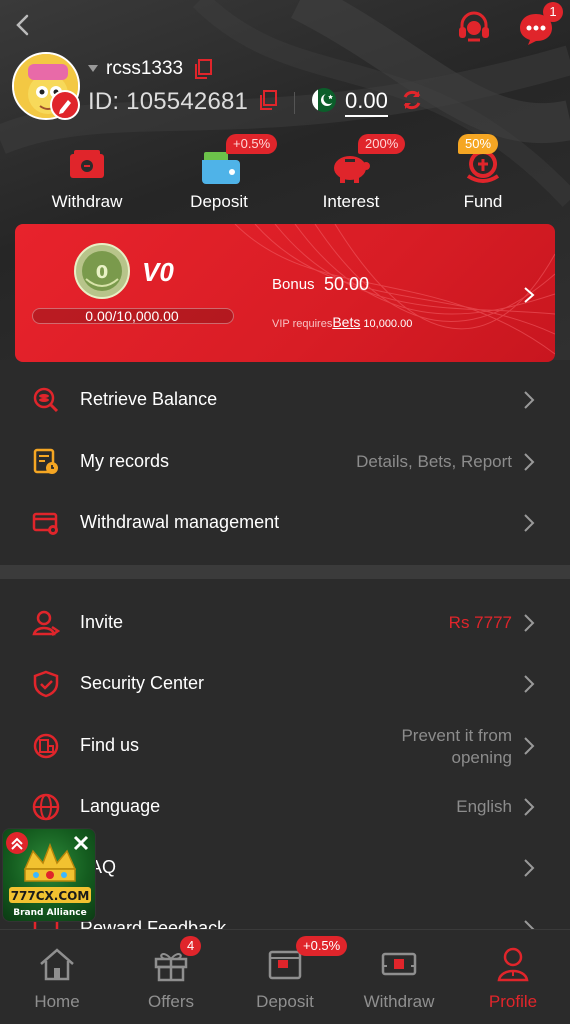 This screenshot has height=1024, width=570. Describe the element at coordinates (132, 316) in the screenshot. I see `vip-progress-text: 0.00/10,000.00` at that location.